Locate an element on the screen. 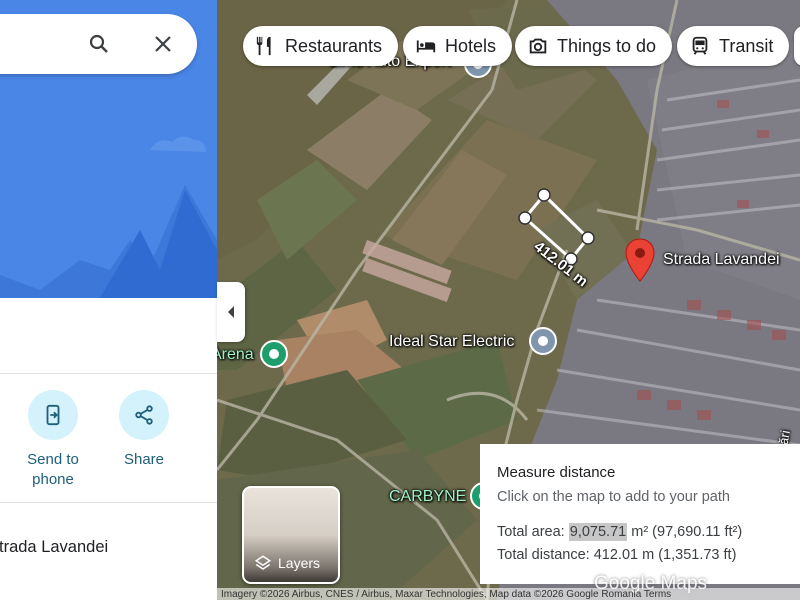  chip-transit: Transit is located at coordinates (733, 46).